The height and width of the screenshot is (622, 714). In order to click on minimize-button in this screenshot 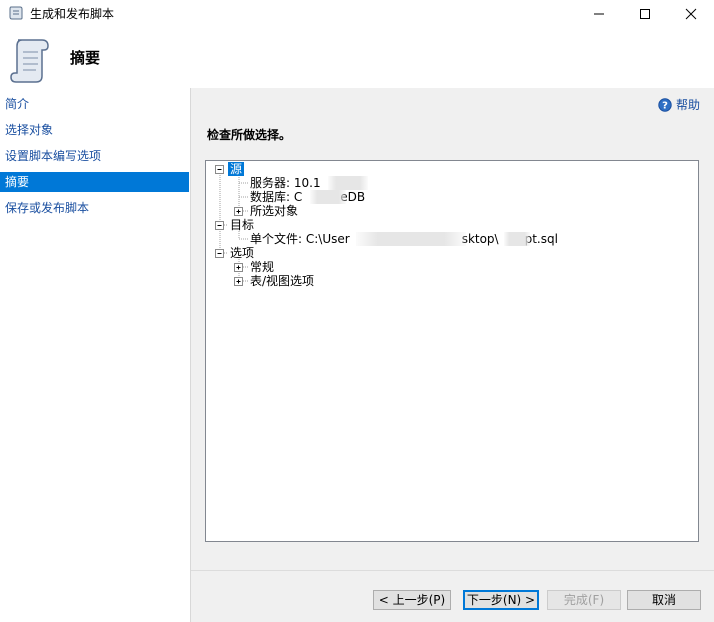, I will do `click(599, 14)`.